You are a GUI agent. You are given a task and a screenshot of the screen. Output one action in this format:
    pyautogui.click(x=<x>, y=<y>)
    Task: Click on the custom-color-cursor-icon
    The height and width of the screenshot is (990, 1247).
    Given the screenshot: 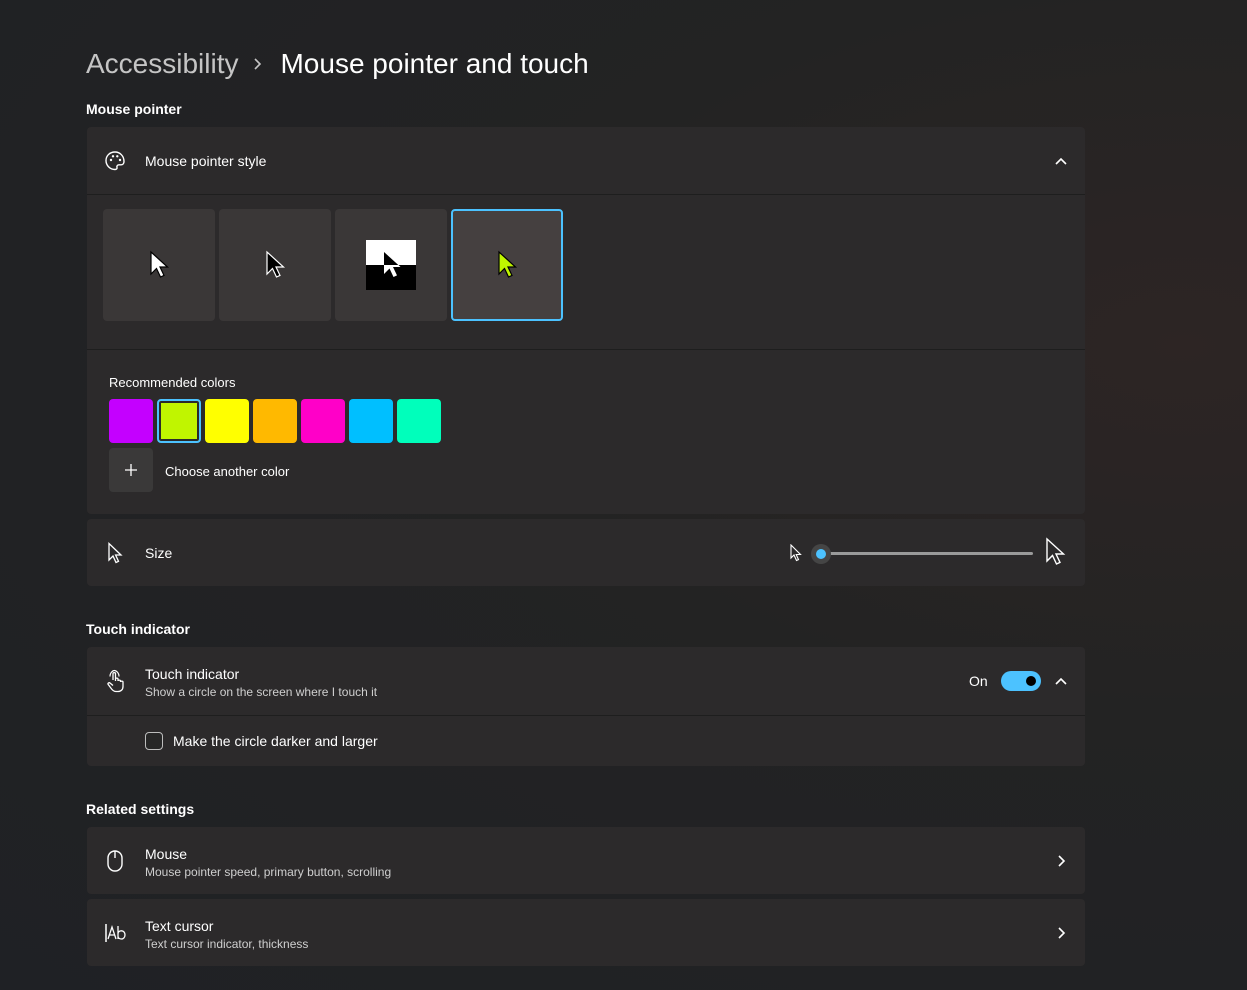 What is the action you would take?
    pyautogui.click(x=508, y=264)
    